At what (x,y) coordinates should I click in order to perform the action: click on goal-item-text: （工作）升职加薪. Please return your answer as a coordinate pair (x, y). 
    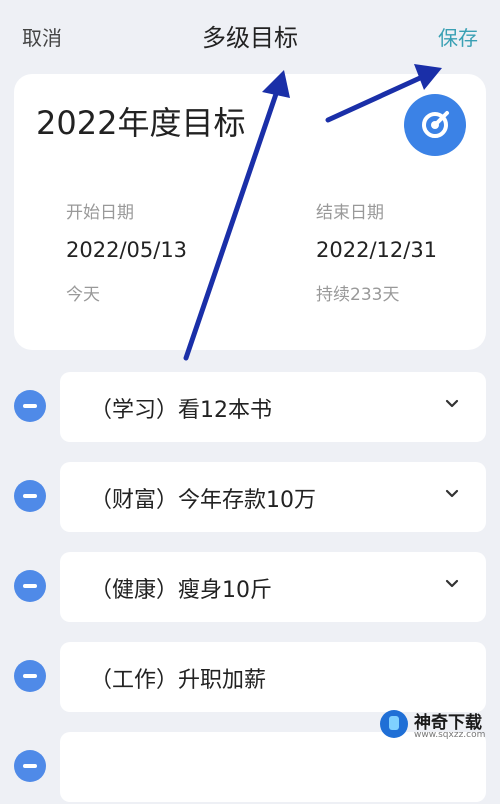
    Looking at the image, I should click on (178, 680).